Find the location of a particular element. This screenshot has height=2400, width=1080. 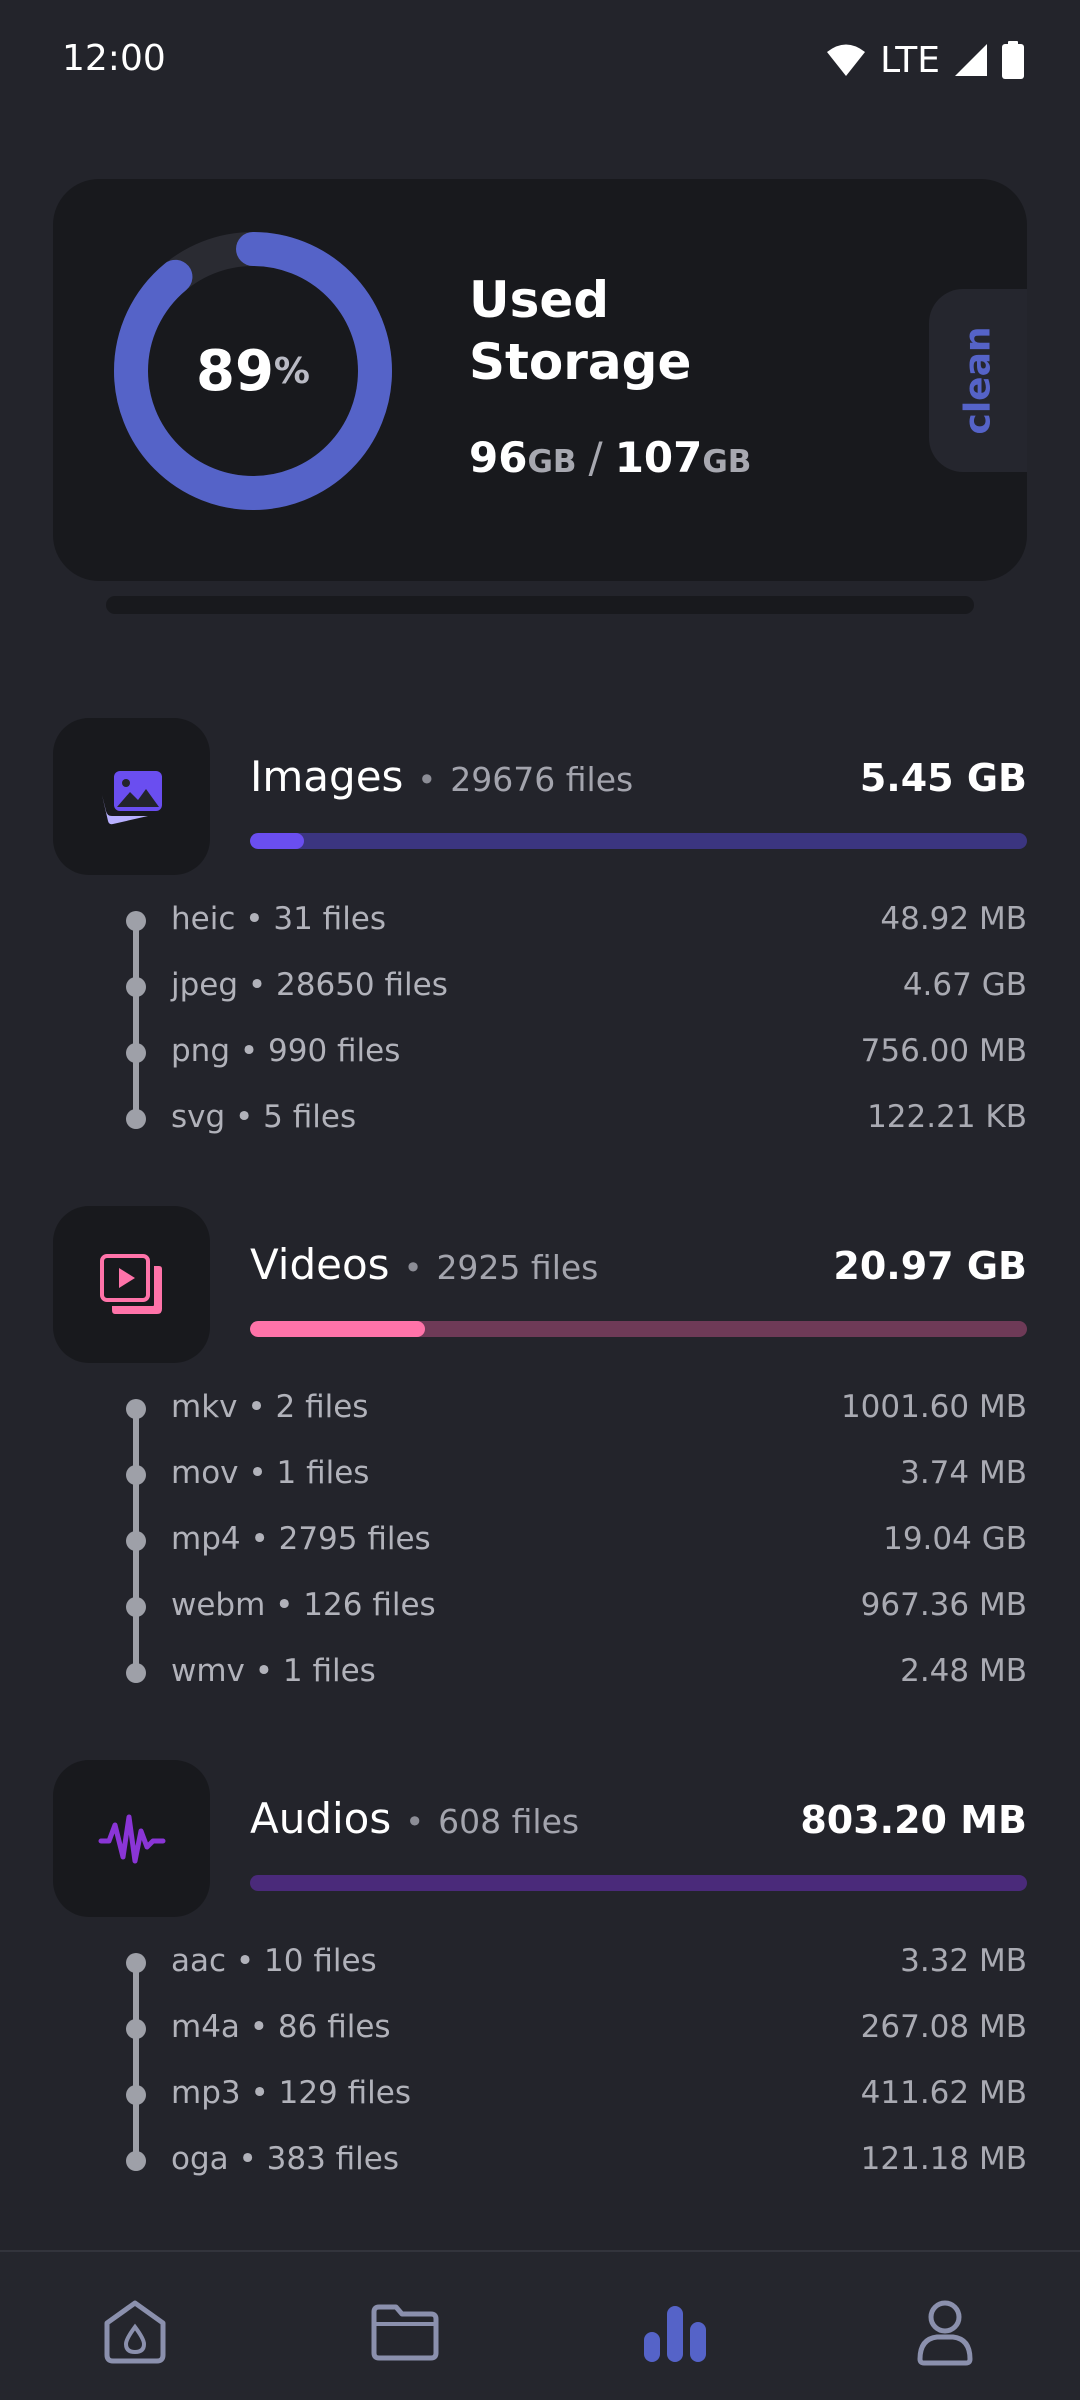

nav-profile is located at coordinates (945, 2332).